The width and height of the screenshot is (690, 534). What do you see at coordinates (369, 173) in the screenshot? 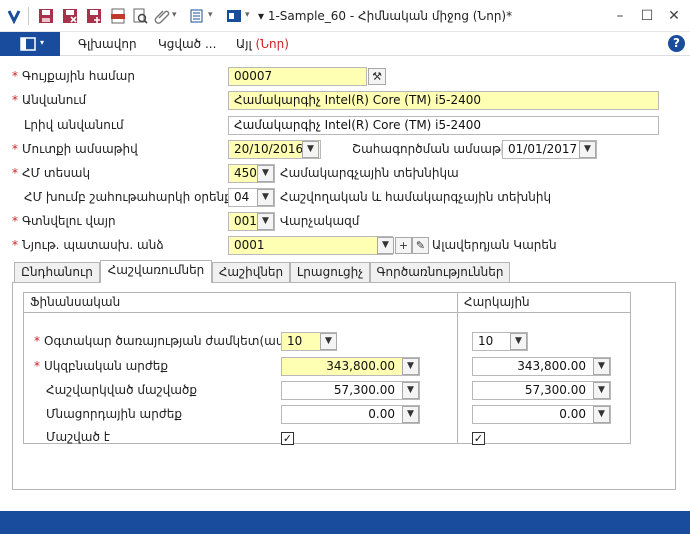
I see `type-description: Համակարգչային տեխնիկա` at bounding box center [369, 173].